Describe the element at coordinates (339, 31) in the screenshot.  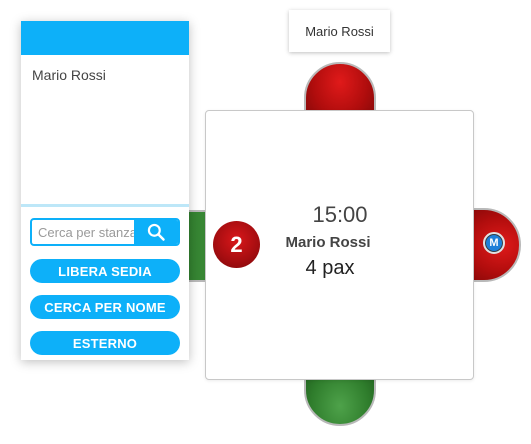
I see `name-tooltip: Mario Rossi` at that location.